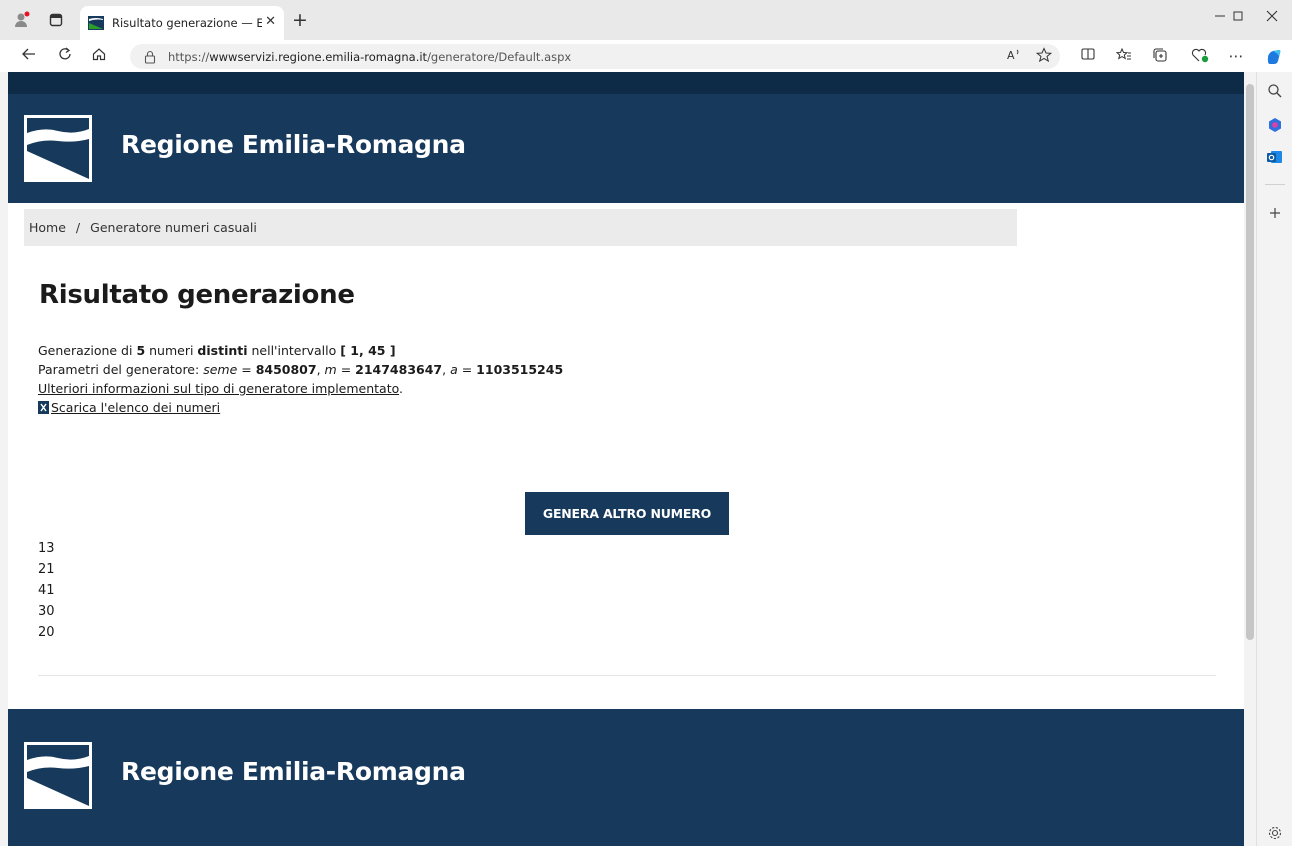  What do you see at coordinates (627, 513) in the screenshot?
I see `generate-another-button: GENERA ALTRO NUMERO` at bounding box center [627, 513].